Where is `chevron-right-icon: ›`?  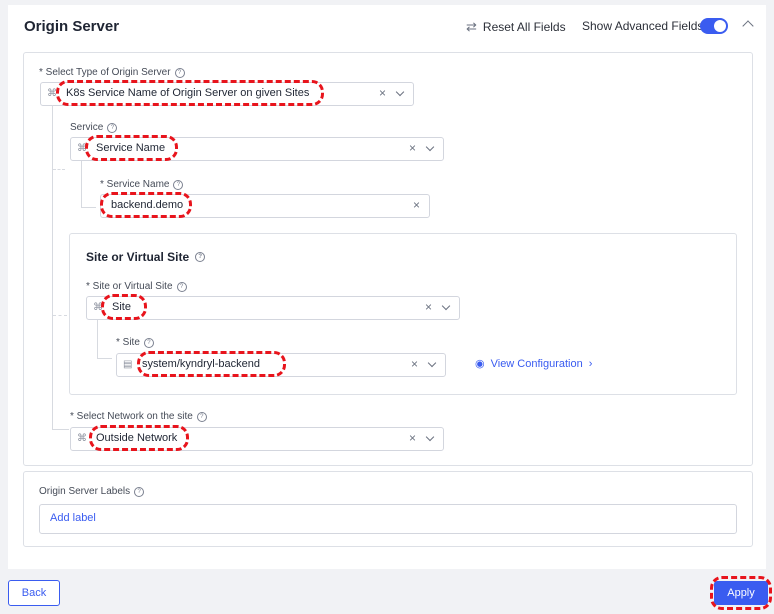 chevron-right-icon: › is located at coordinates (590, 363).